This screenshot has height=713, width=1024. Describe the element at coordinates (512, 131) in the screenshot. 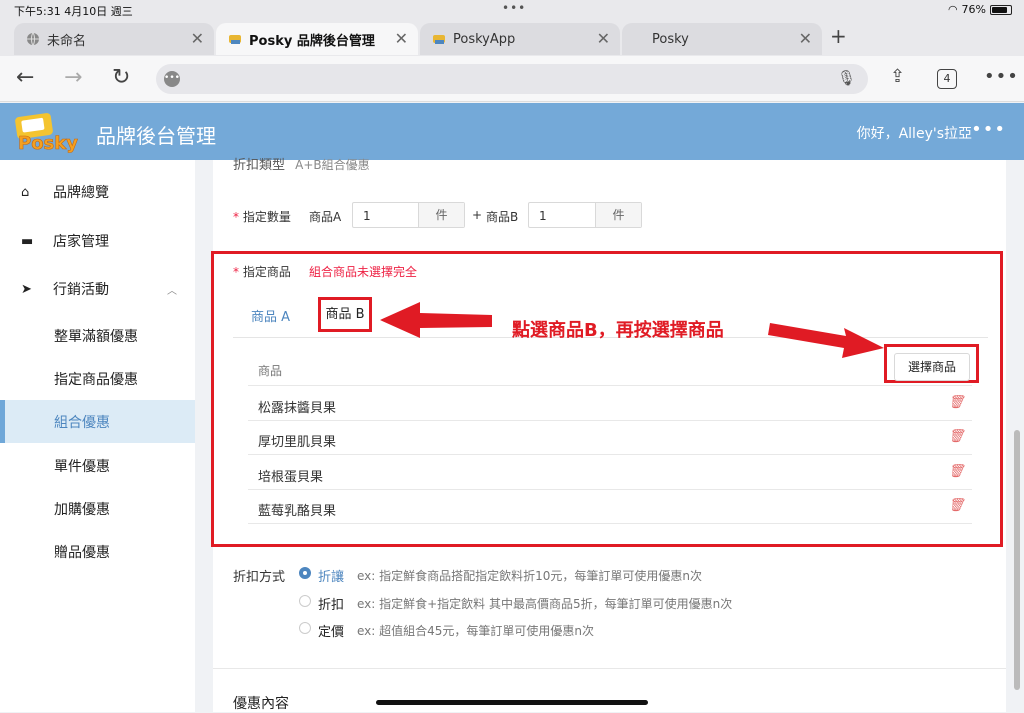

I see `app-header: Posky 品牌後台管理 你好，Alley's拉亞 •••` at that location.